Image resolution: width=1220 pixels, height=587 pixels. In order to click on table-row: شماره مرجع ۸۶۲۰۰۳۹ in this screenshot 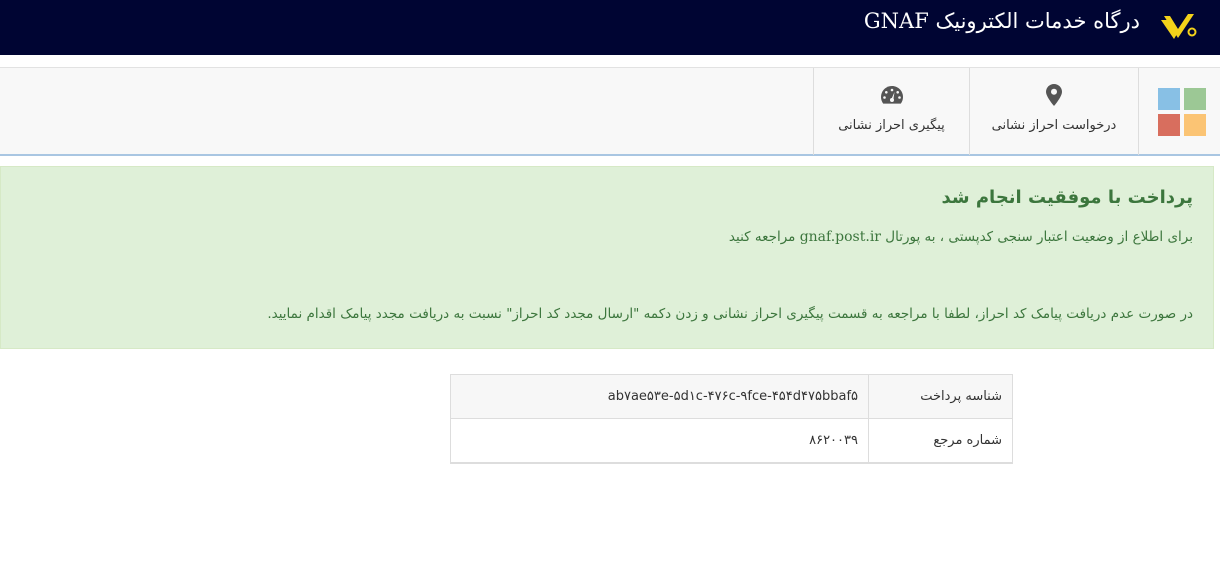, I will do `click(731, 441)`.